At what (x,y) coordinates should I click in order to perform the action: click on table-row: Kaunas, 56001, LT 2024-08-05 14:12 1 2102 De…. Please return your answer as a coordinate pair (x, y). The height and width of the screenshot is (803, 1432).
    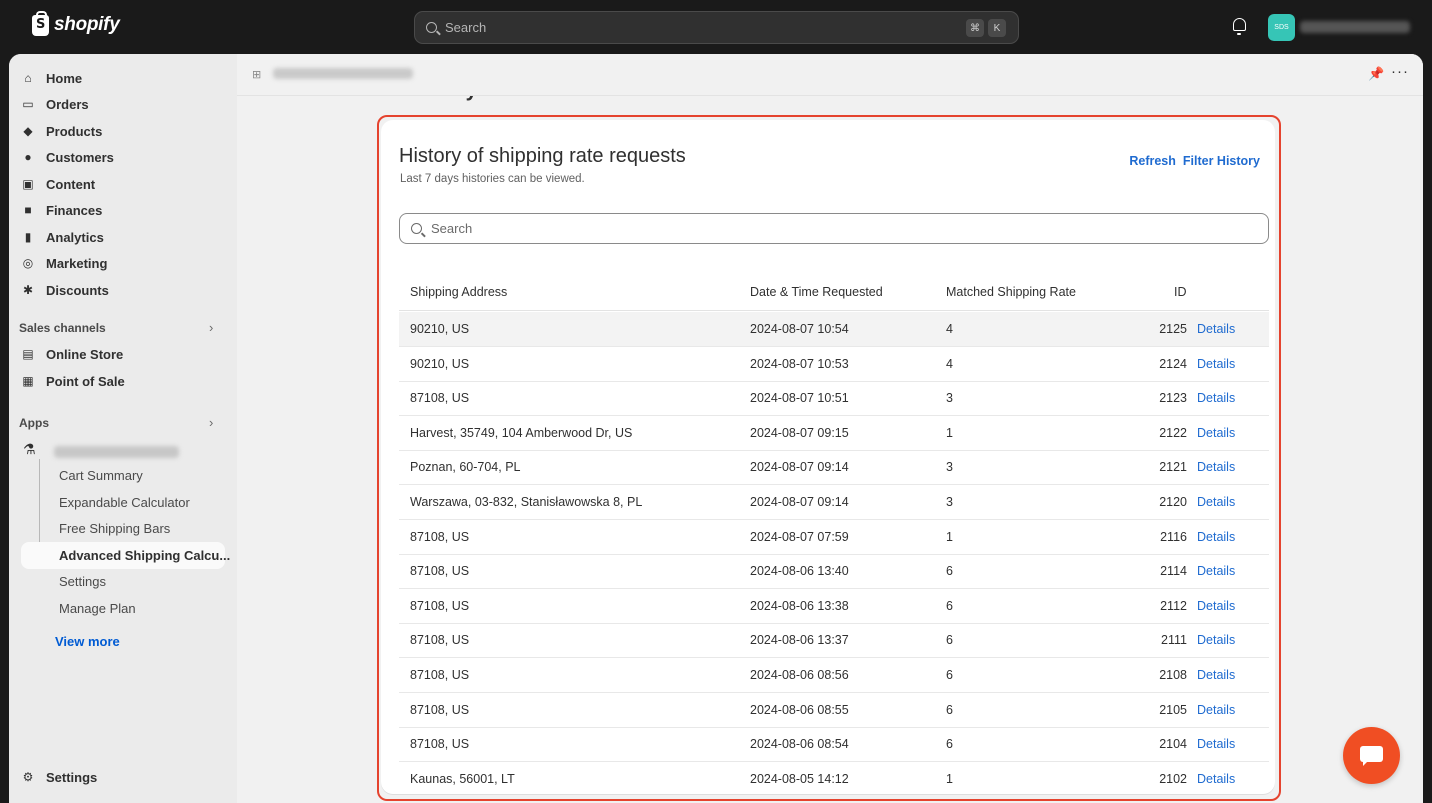
    Looking at the image, I should click on (834, 778).